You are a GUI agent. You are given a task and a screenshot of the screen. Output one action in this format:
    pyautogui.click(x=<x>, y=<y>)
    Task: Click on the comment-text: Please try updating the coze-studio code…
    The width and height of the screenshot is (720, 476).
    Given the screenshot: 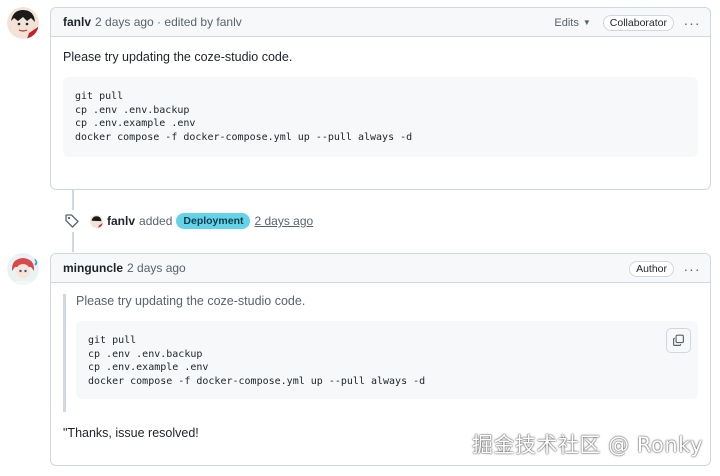 What is the action you would take?
    pyautogui.click(x=178, y=57)
    